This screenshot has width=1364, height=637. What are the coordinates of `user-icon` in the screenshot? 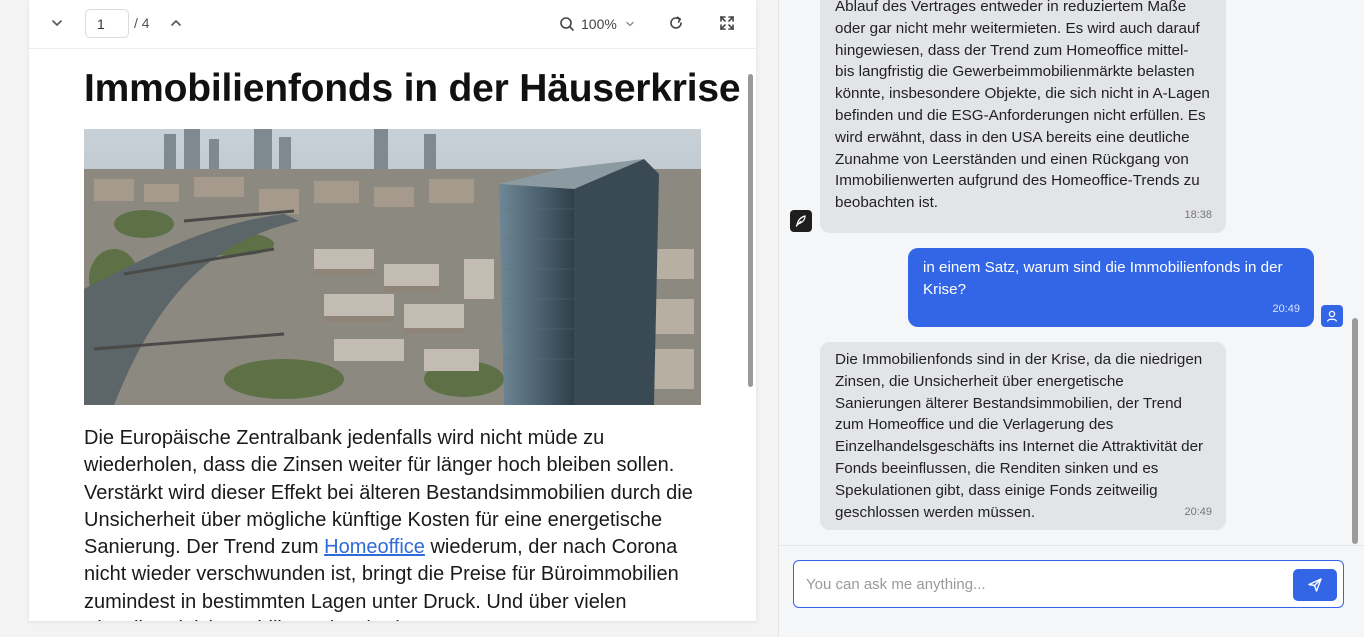 It's located at (1332, 316).